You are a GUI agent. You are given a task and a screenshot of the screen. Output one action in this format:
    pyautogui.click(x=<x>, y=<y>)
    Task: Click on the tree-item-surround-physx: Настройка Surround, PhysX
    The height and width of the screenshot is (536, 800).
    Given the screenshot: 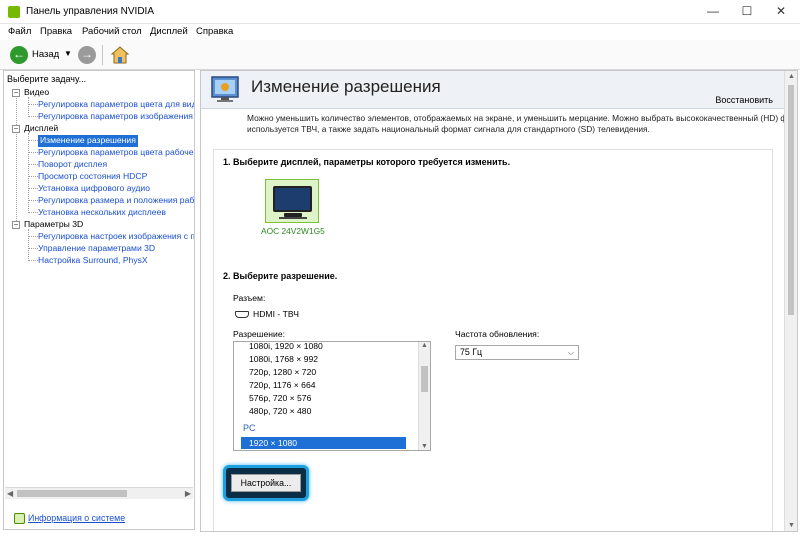 What is the action you would take?
    pyautogui.click(x=93, y=261)
    